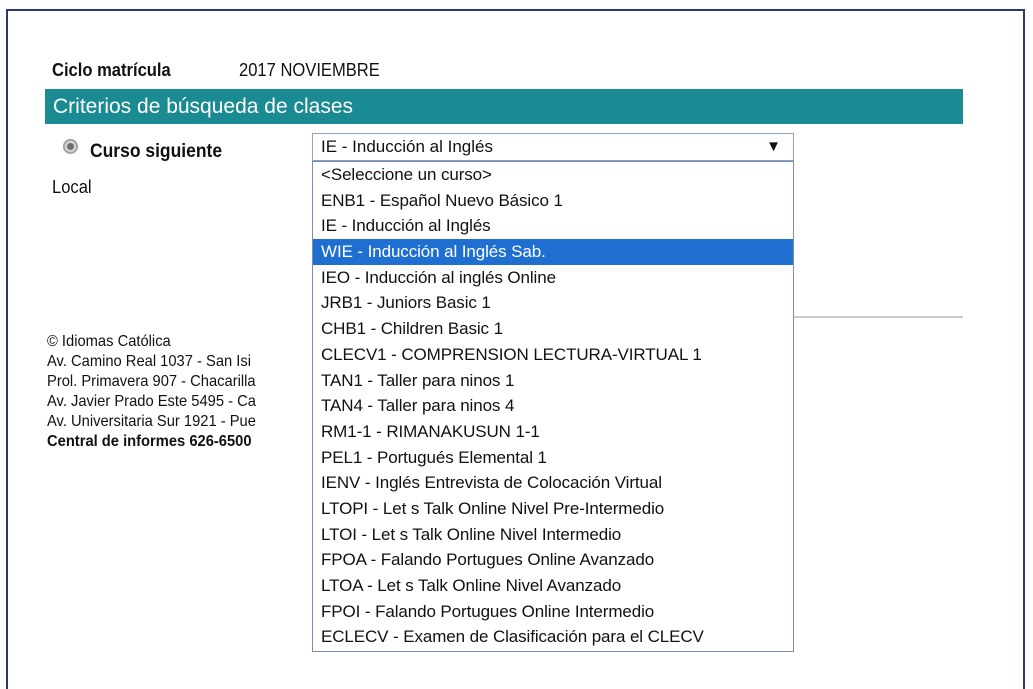  Describe the element at coordinates (407, 146) in the screenshot. I see `course-select-value: IE - Inducción al Inglés` at that location.